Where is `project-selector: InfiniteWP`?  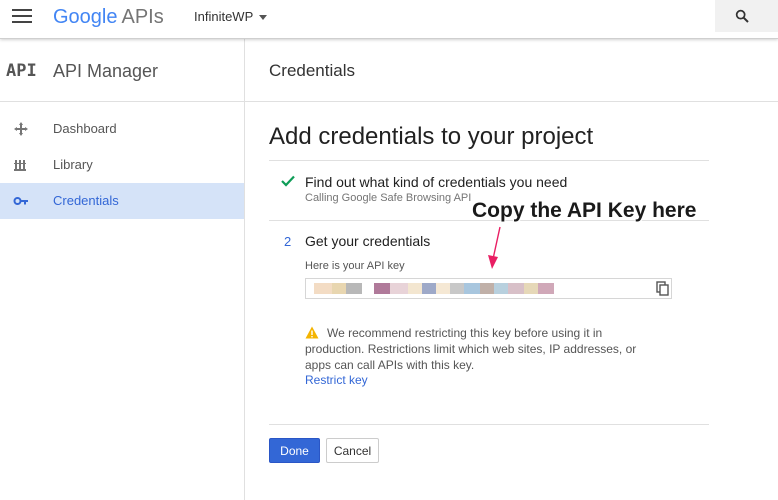
project-selector: InfiniteWP is located at coordinates (231, 16).